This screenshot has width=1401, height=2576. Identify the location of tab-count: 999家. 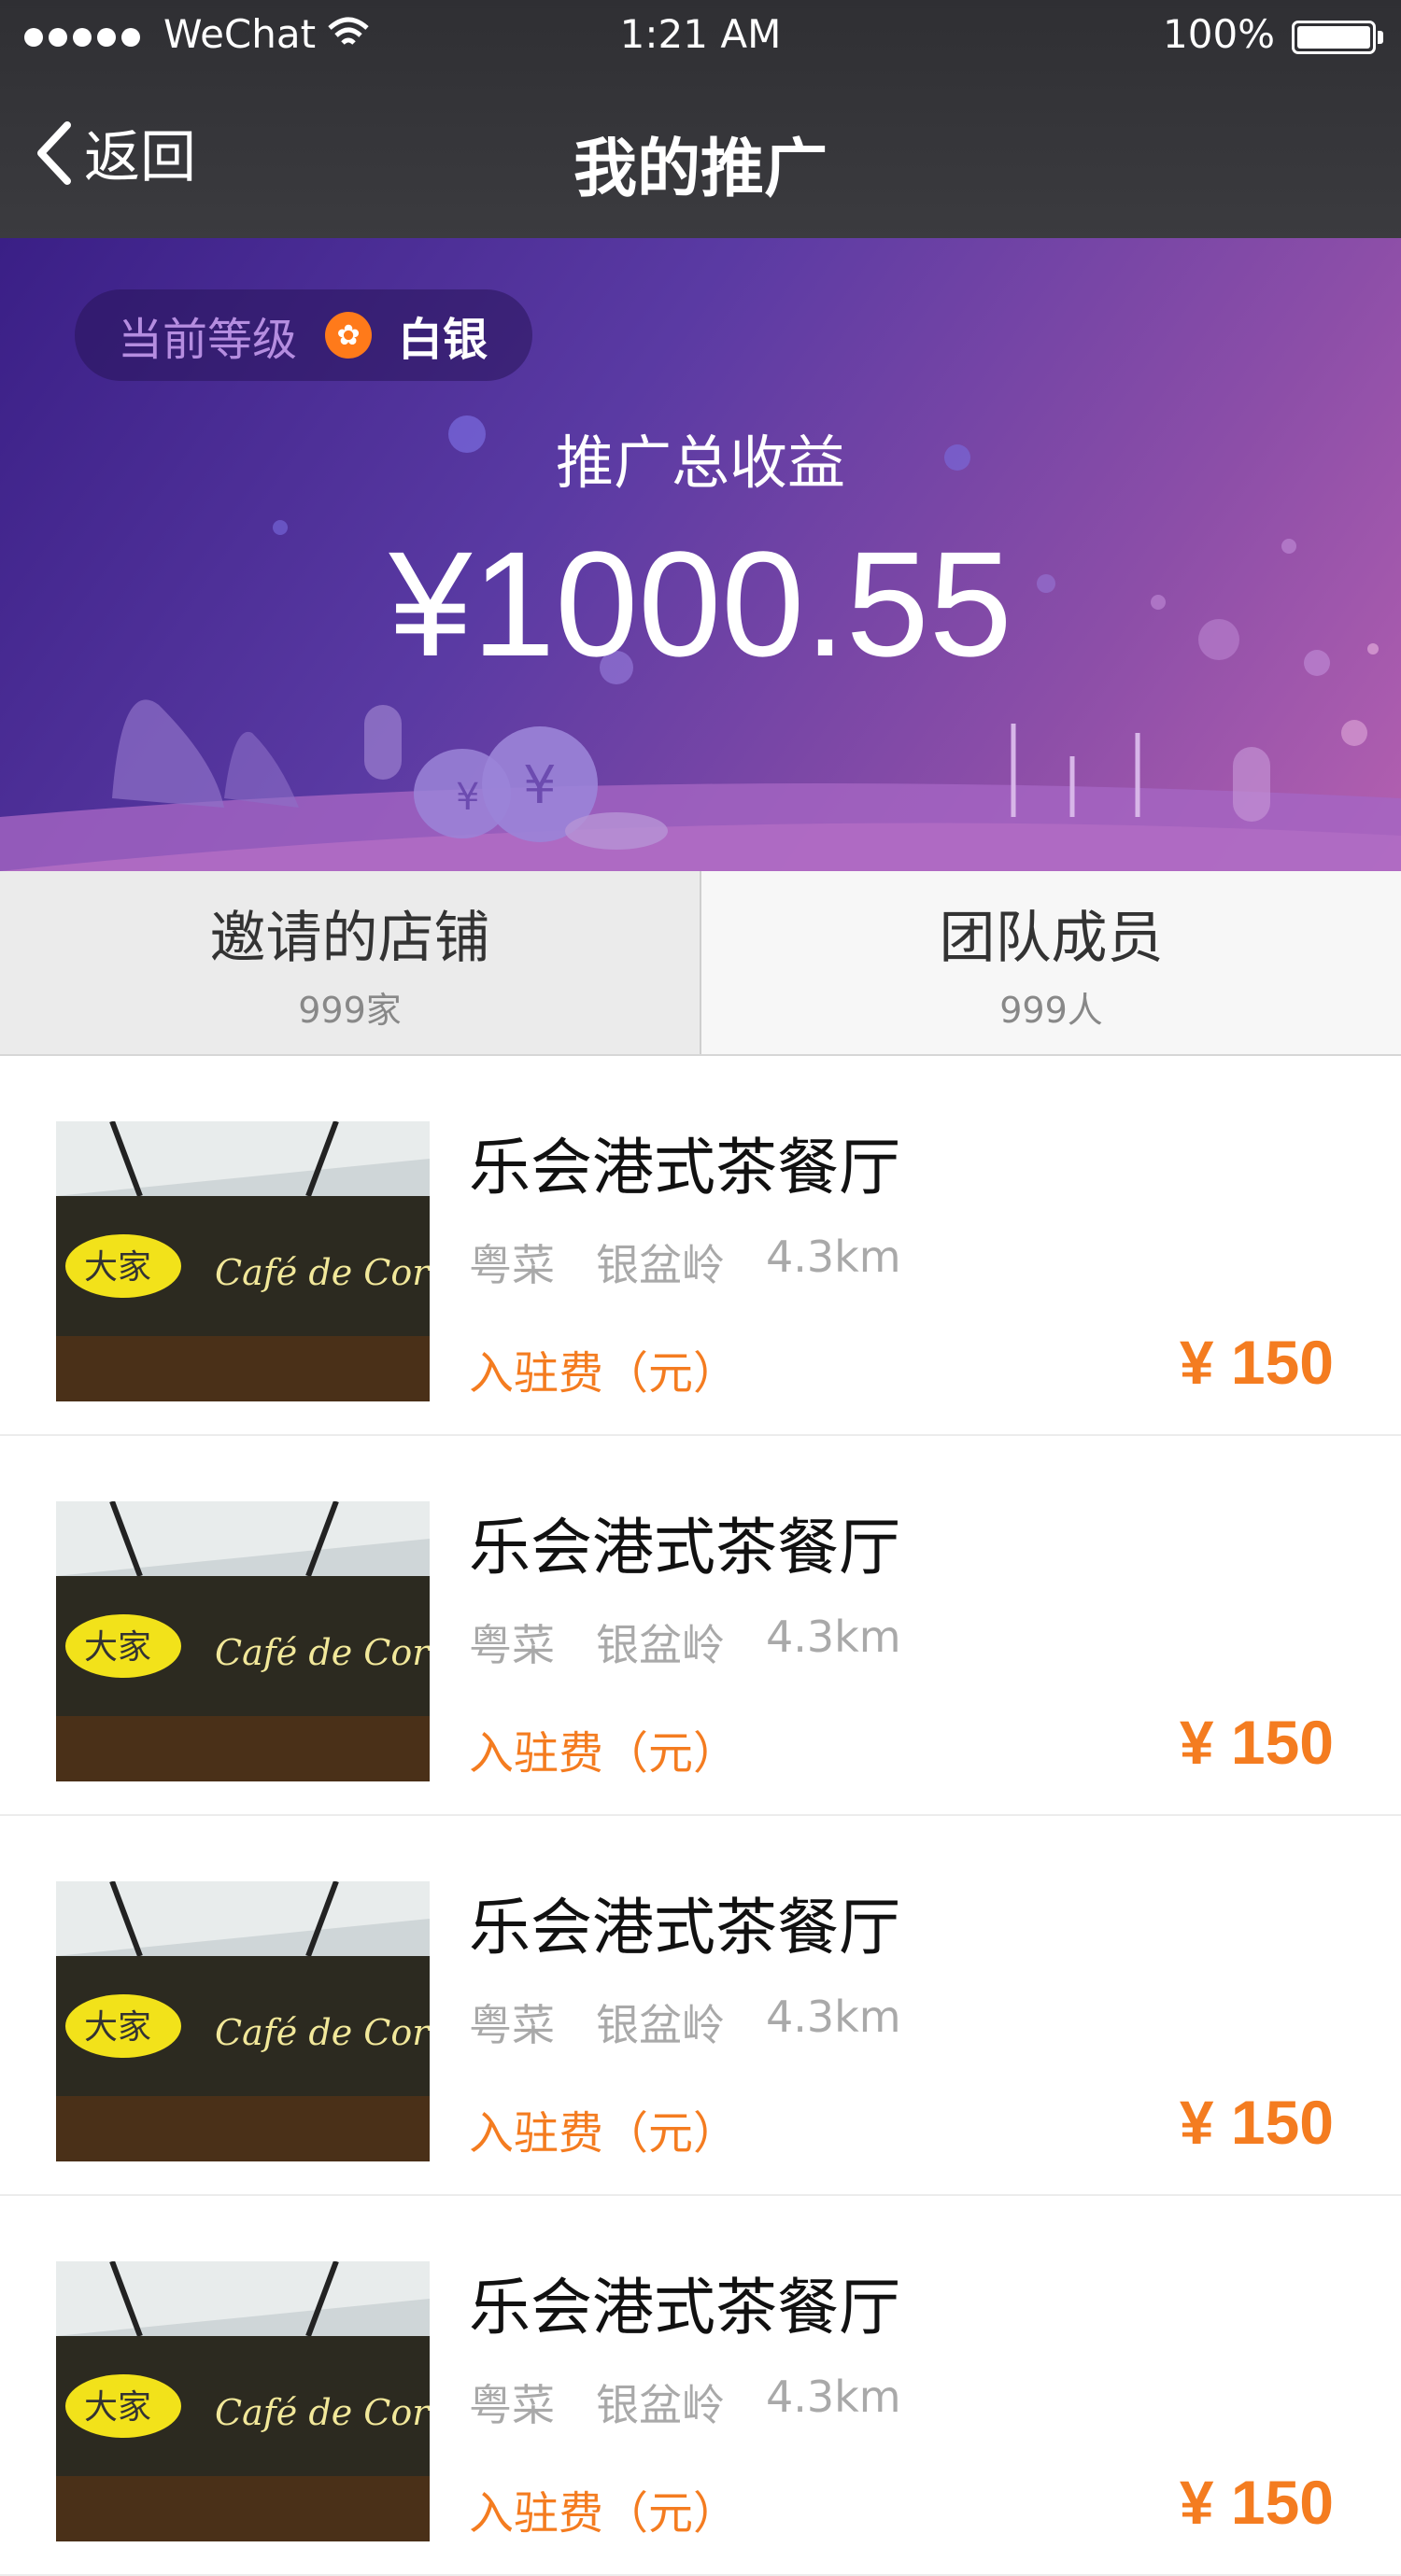
(350, 1011).